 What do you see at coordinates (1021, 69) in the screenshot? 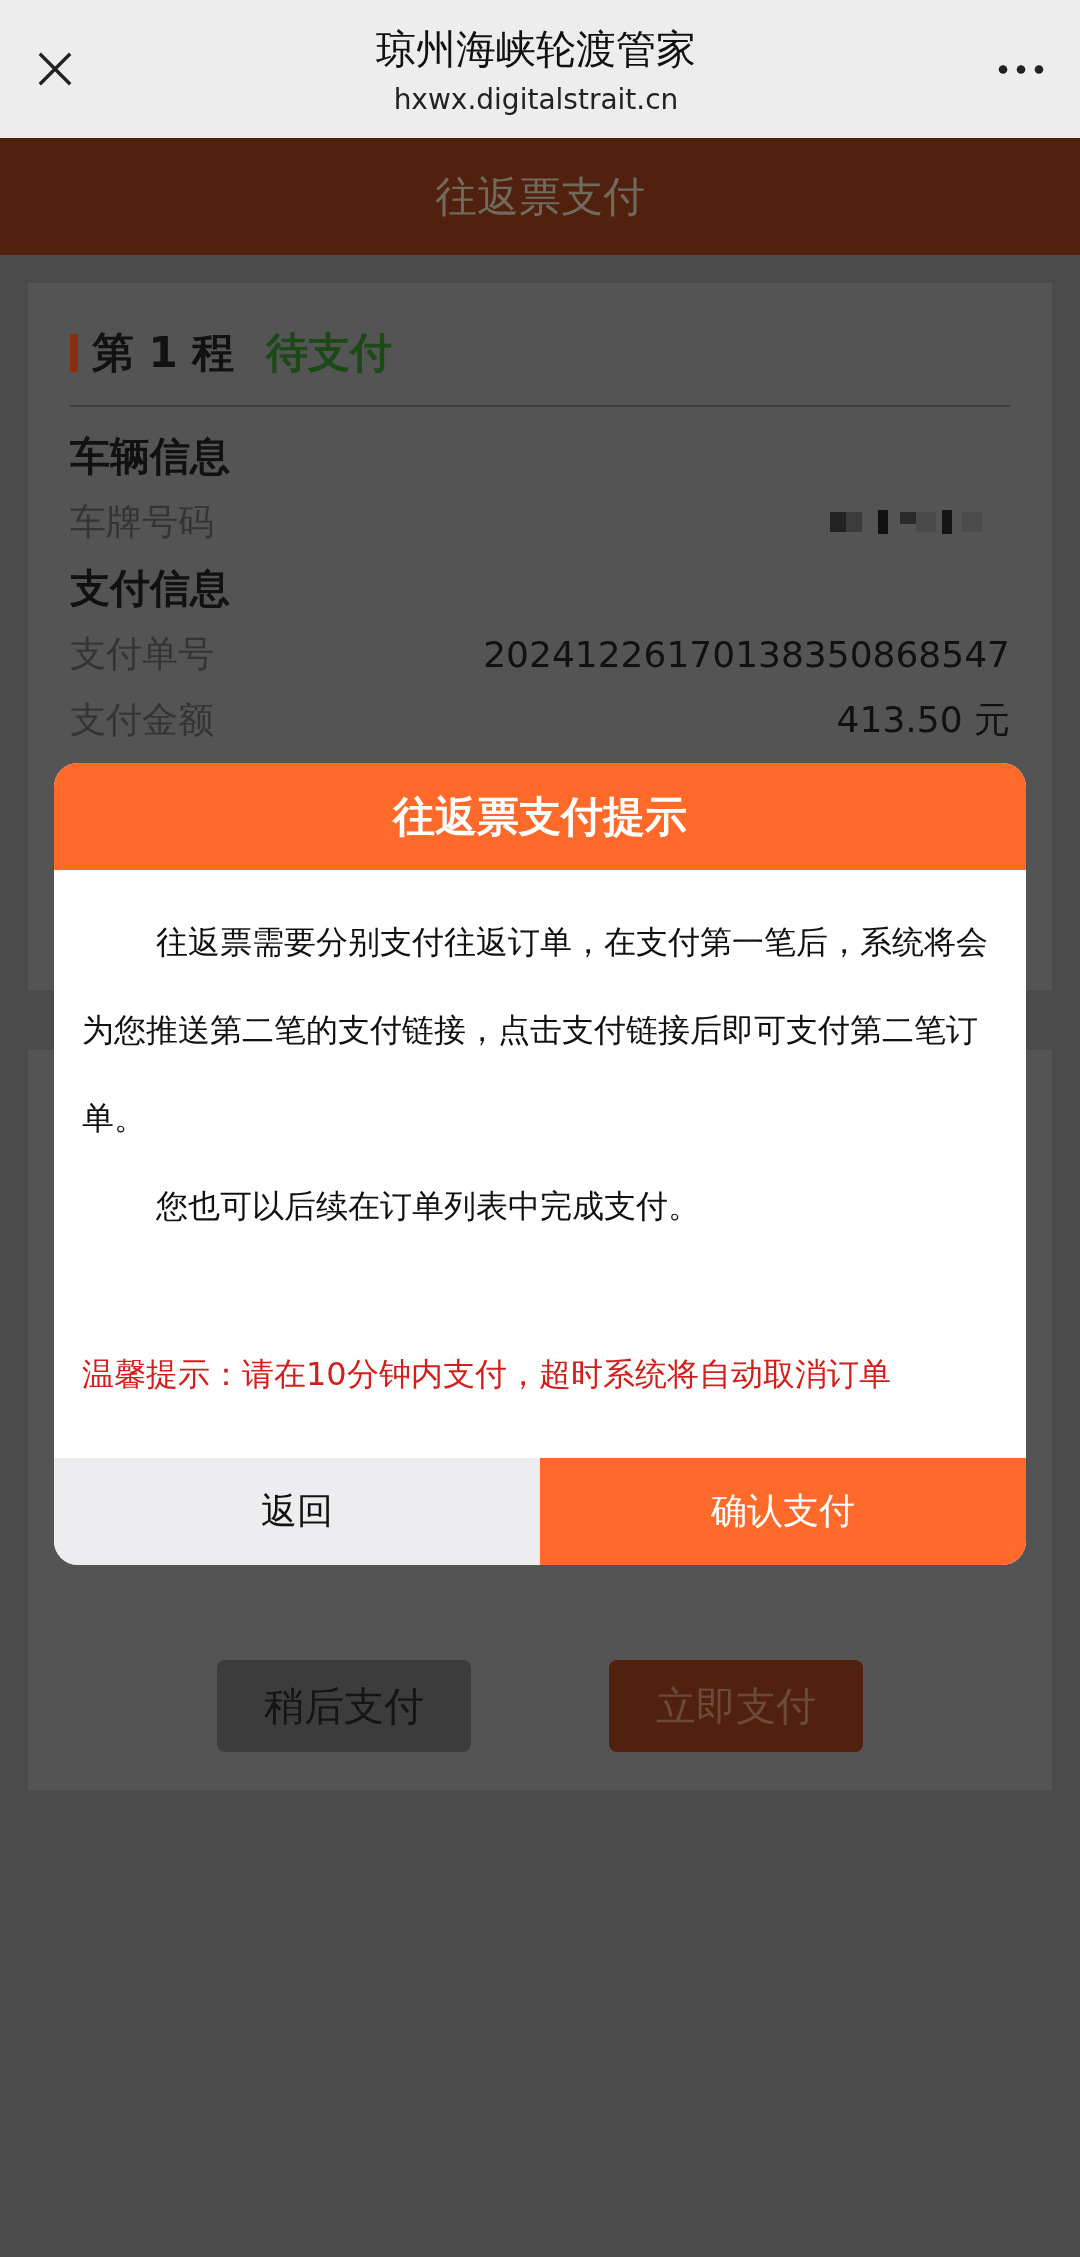
I see `more-icon` at bounding box center [1021, 69].